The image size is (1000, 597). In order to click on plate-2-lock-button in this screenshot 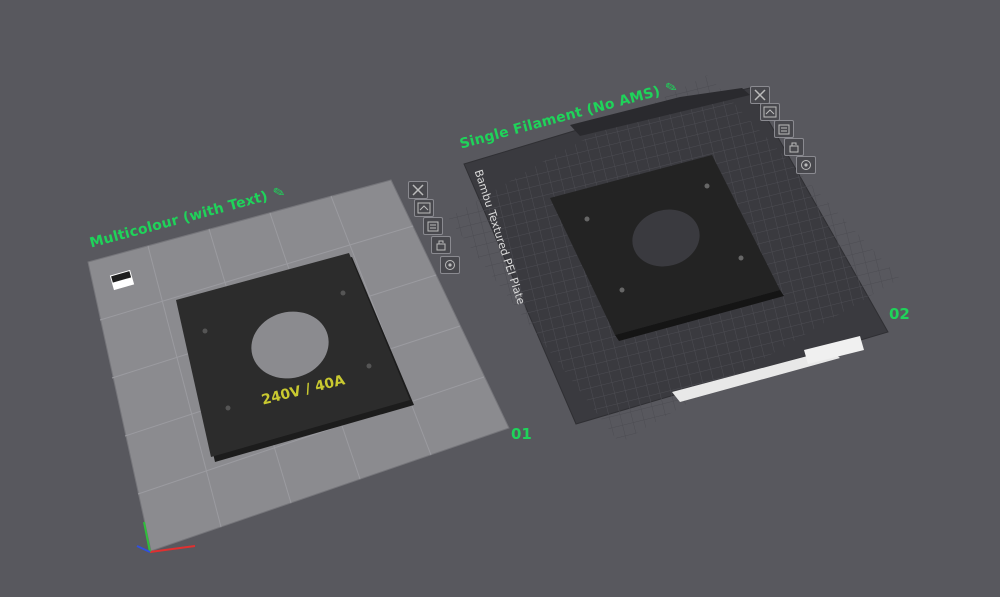, I will do `click(784, 129)`.